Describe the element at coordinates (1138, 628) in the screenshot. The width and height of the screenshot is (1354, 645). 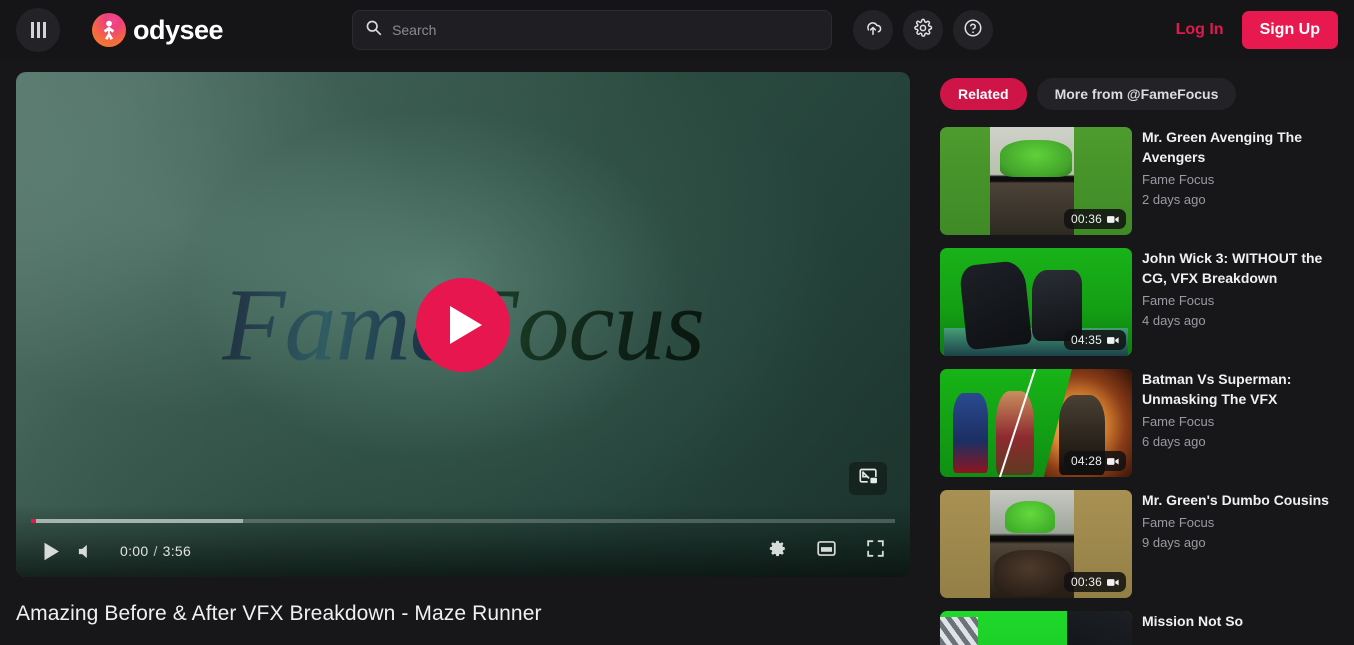
I see `list-item: Mission Not So` at that location.